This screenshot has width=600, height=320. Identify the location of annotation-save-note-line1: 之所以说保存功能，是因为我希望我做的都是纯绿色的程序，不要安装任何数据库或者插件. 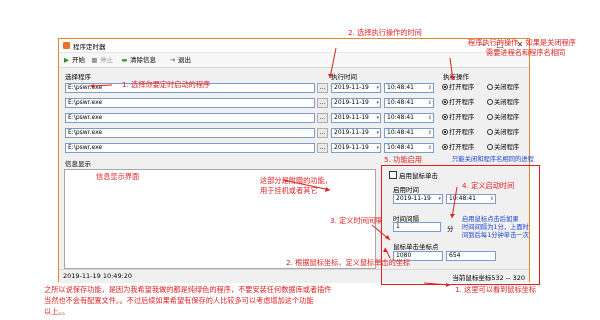
(188, 289).